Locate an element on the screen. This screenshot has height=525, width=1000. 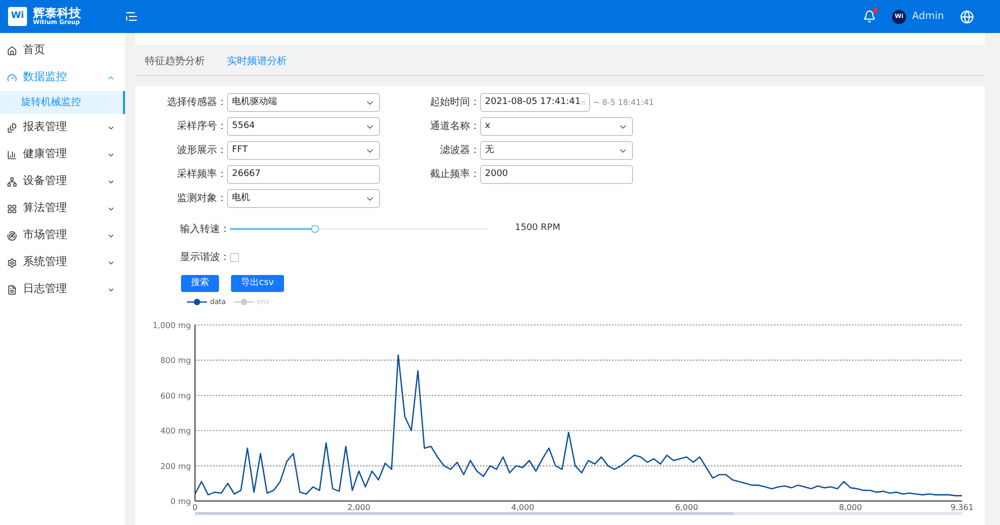
end-time: ~ 8-5 18:41:41 is located at coordinates (623, 102).